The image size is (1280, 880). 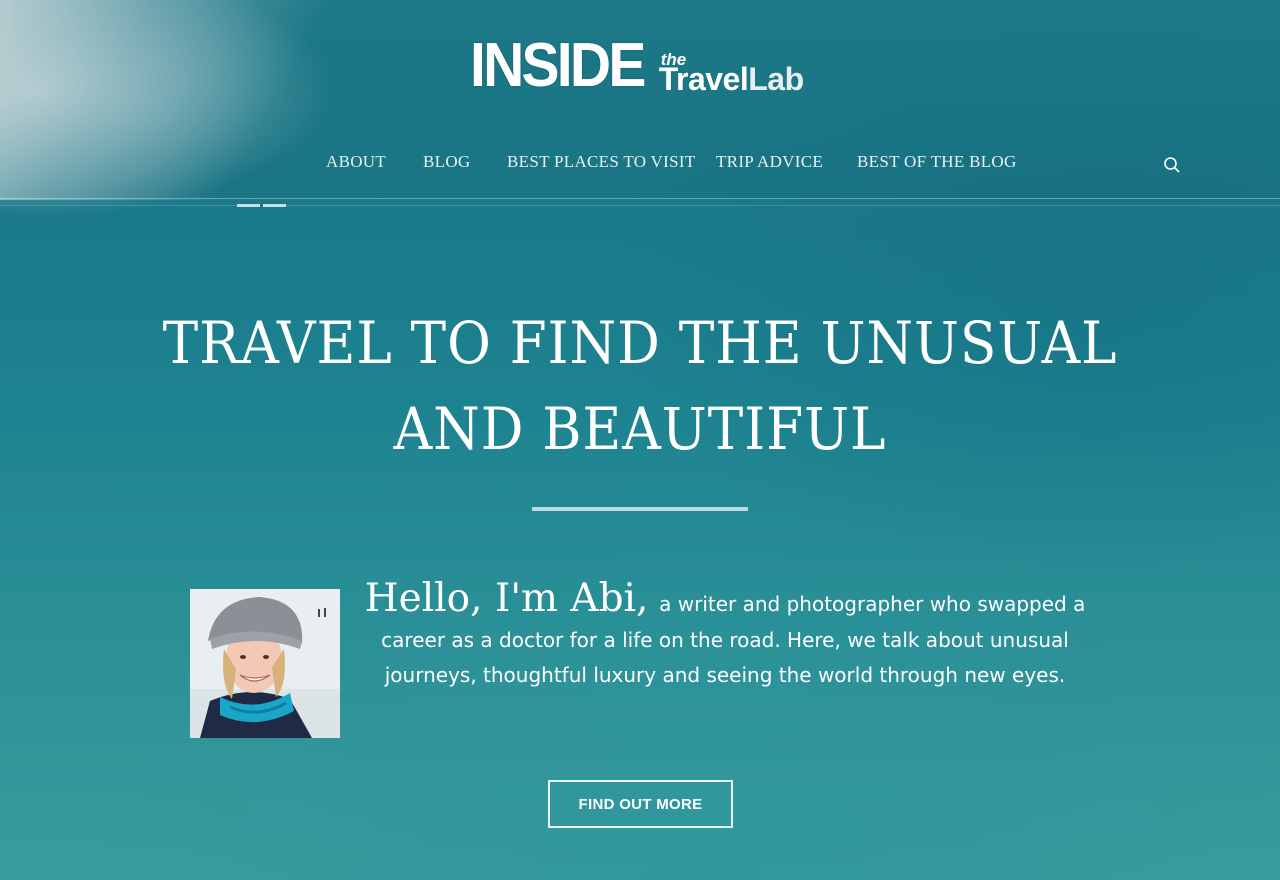 What do you see at coordinates (506, 598) in the screenshot?
I see `intro-greeting: Hello, I'm Abi,` at bounding box center [506, 598].